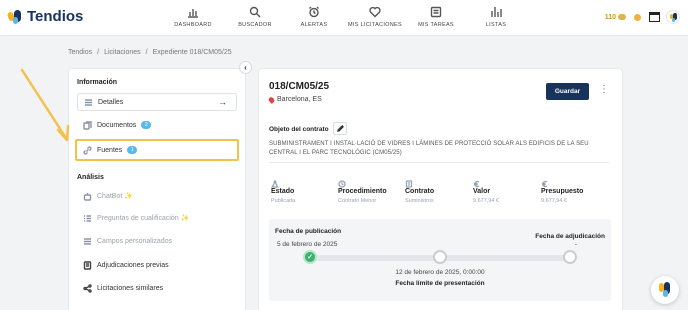  Describe the element at coordinates (97, 82) in the screenshot. I see `section-title-informacion: Información` at that location.